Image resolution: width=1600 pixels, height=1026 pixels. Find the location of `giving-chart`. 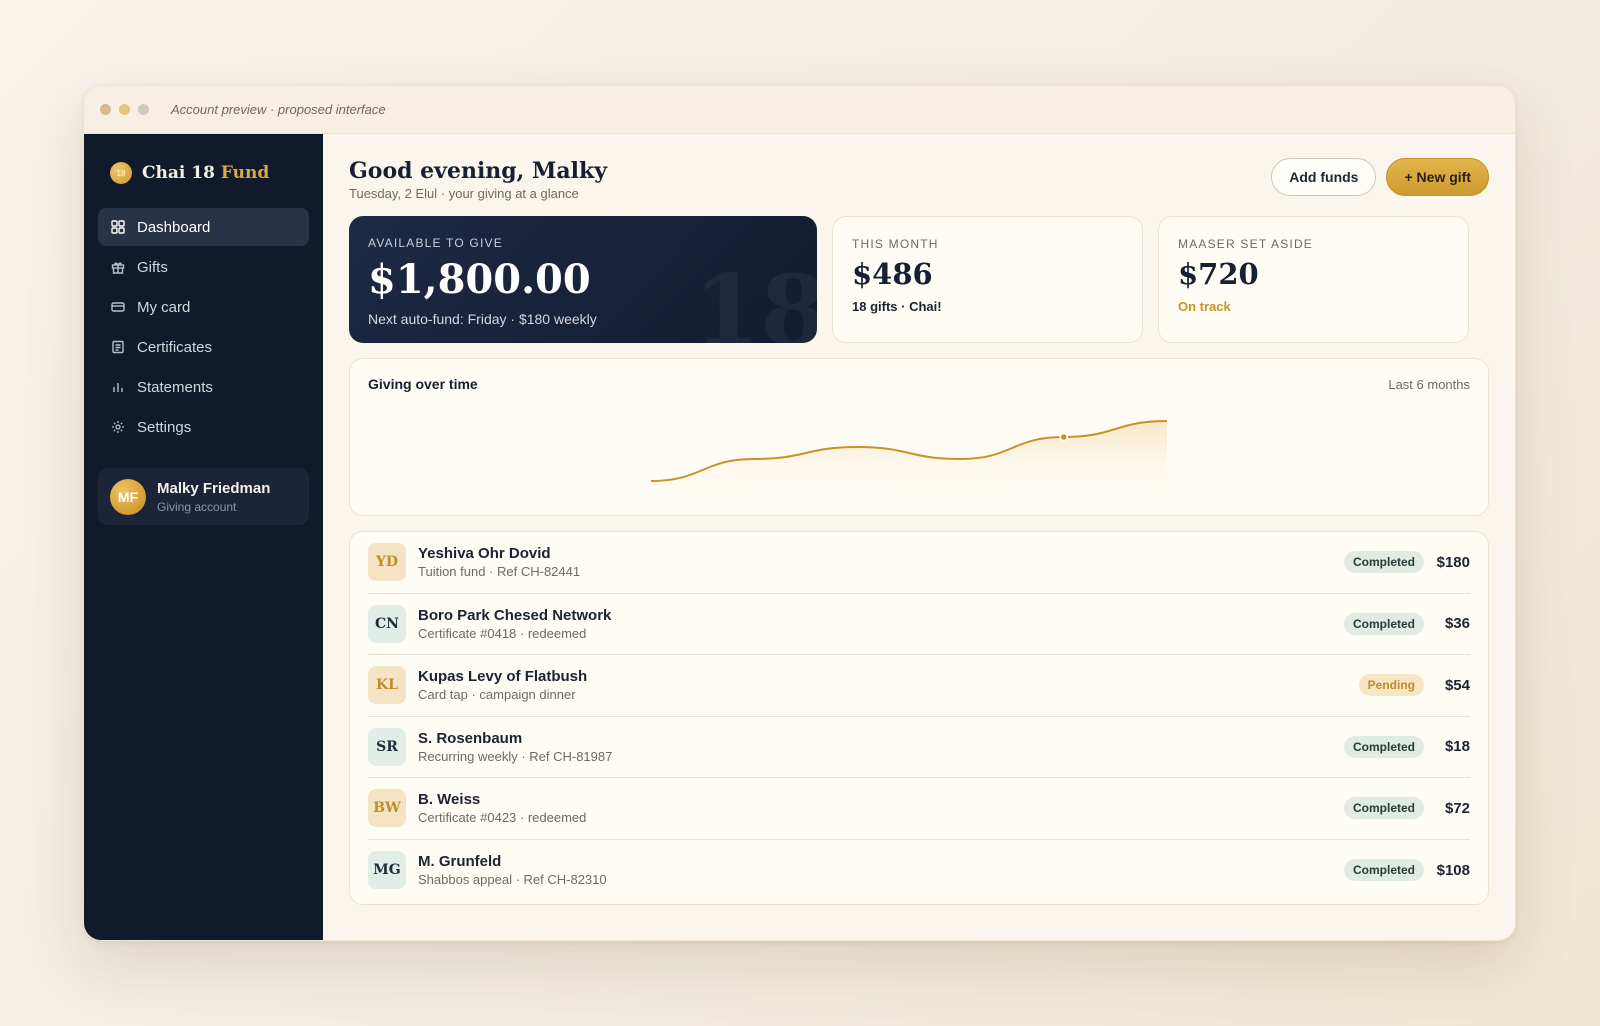

giving-chart is located at coordinates (909, 459).